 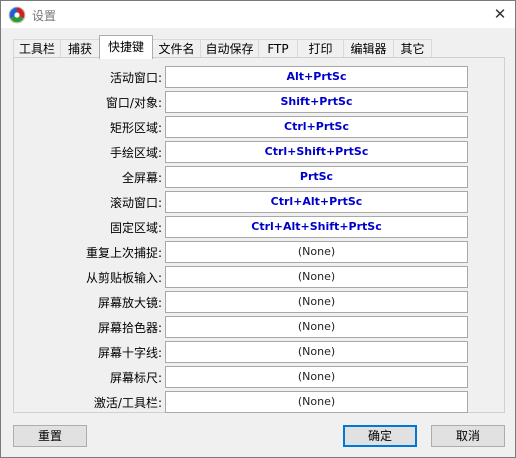 I want to click on hotkey-row: 滚动窗口: Ctrl+Alt+PrtSc, so click(x=259, y=202).